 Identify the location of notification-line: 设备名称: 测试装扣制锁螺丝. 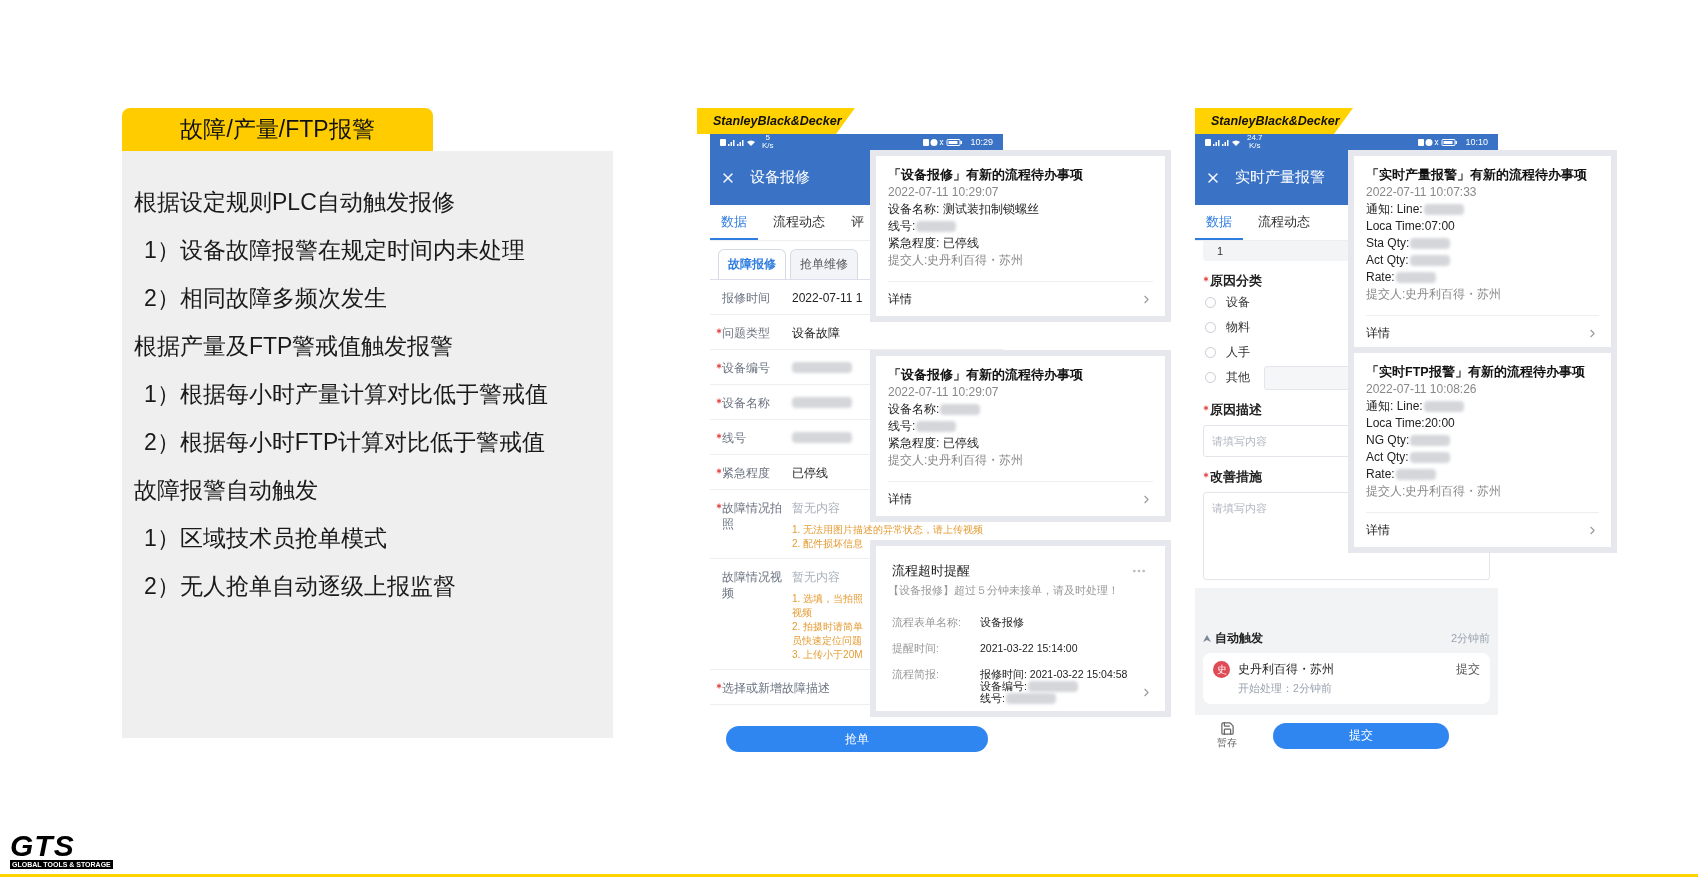
(963, 209).